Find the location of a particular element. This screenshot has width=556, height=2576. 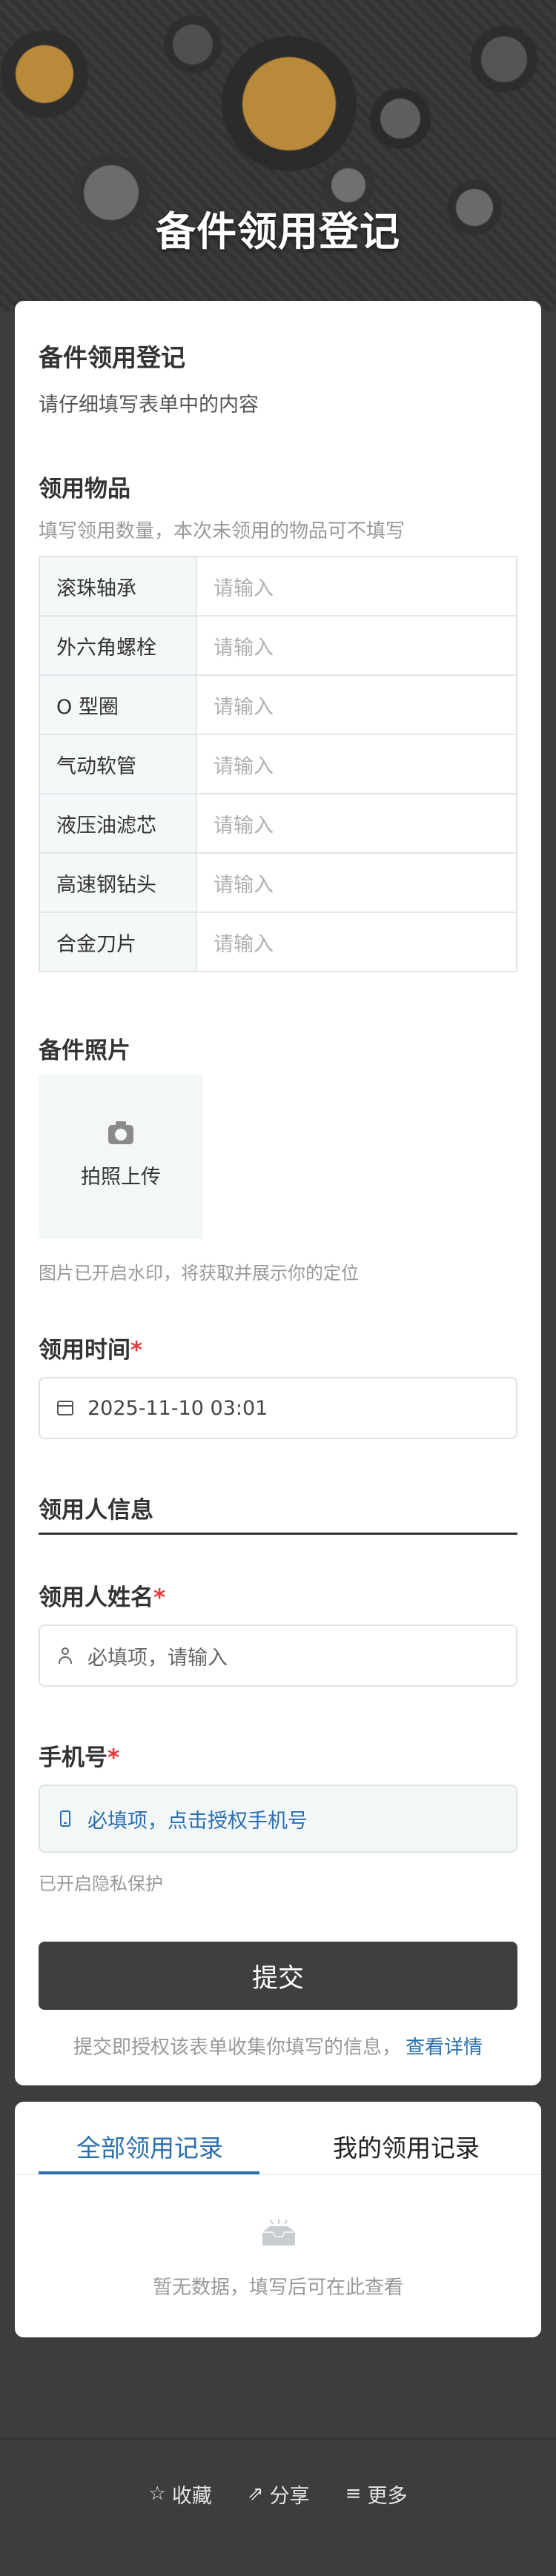

upload-label: 拍照上传 is located at coordinates (121, 1177).